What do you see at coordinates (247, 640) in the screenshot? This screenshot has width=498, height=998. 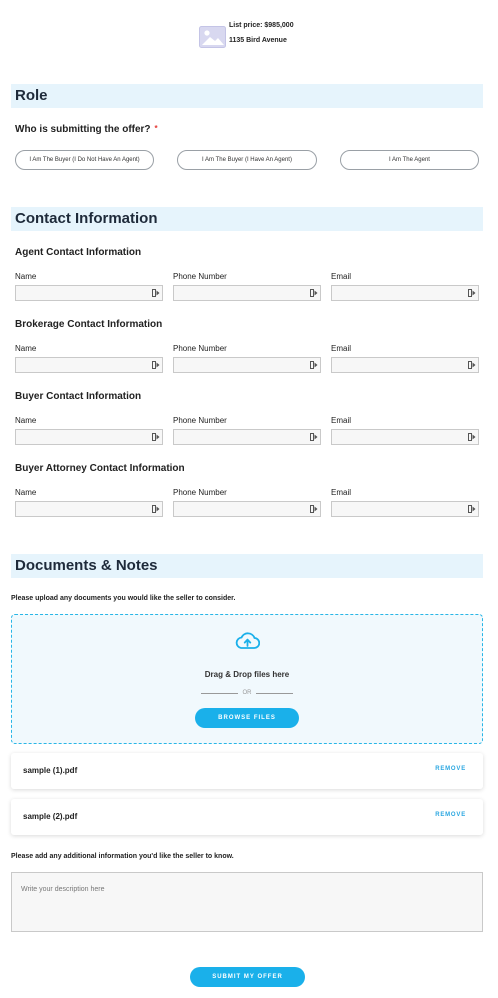 I see `cloud-upload-icon` at bounding box center [247, 640].